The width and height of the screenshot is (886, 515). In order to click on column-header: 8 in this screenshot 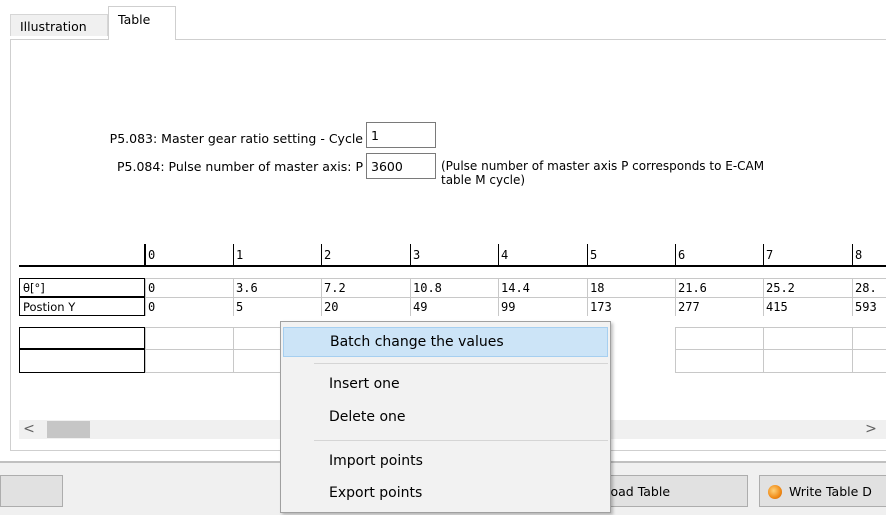, I will do `click(869, 255)`.